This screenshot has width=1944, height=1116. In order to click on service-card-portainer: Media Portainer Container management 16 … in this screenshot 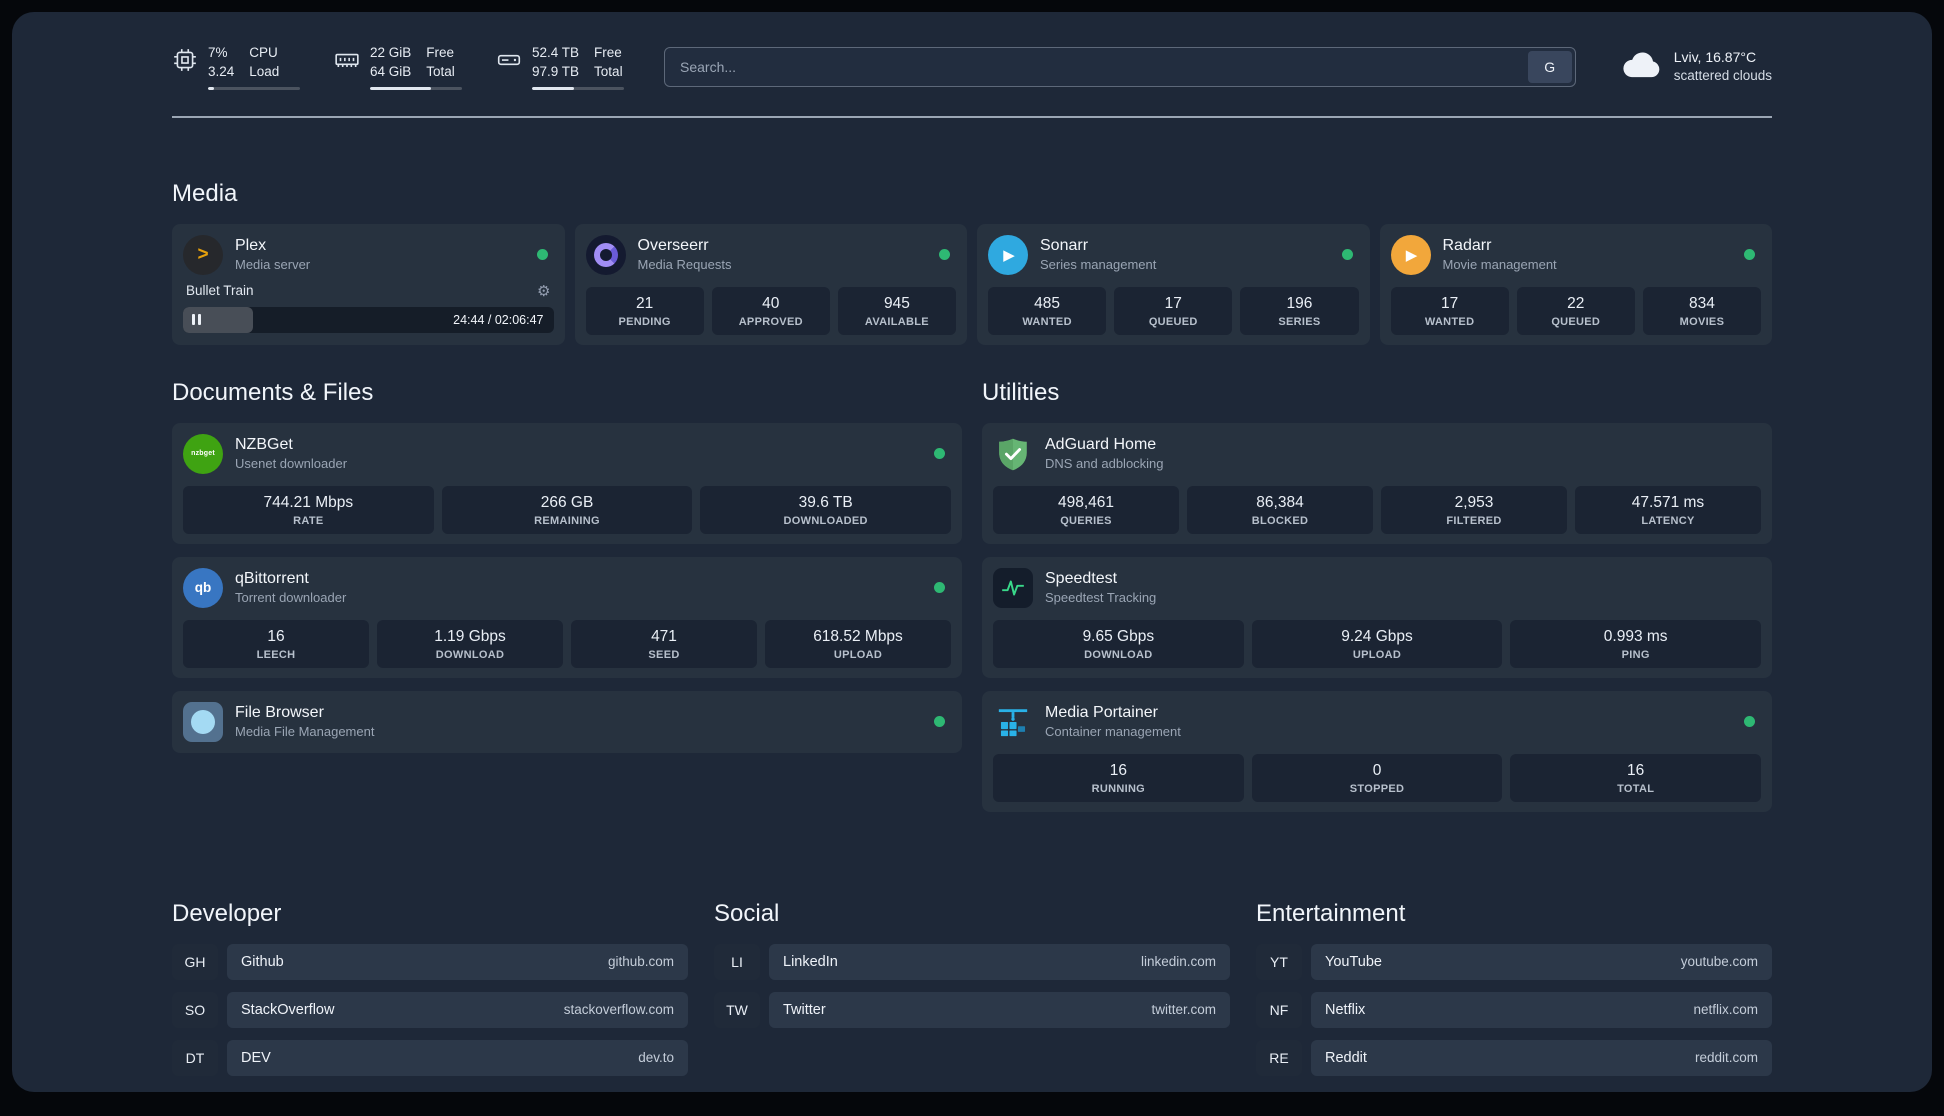, I will do `click(1377, 751)`.